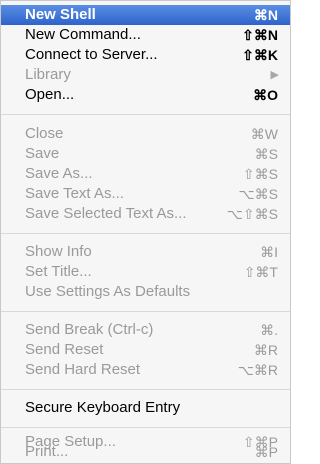 This screenshot has width=320, height=464. What do you see at coordinates (266, 452) in the screenshot?
I see `shortcut-label: ⌘P` at bounding box center [266, 452].